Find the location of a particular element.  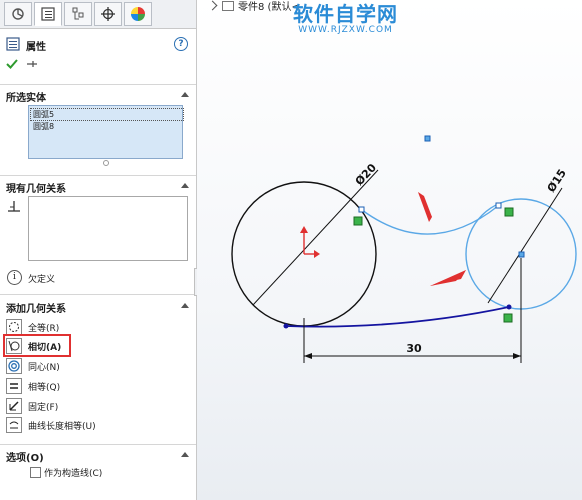

existing-relations-header: 現有几何关系 is located at coordinates (36, 189).